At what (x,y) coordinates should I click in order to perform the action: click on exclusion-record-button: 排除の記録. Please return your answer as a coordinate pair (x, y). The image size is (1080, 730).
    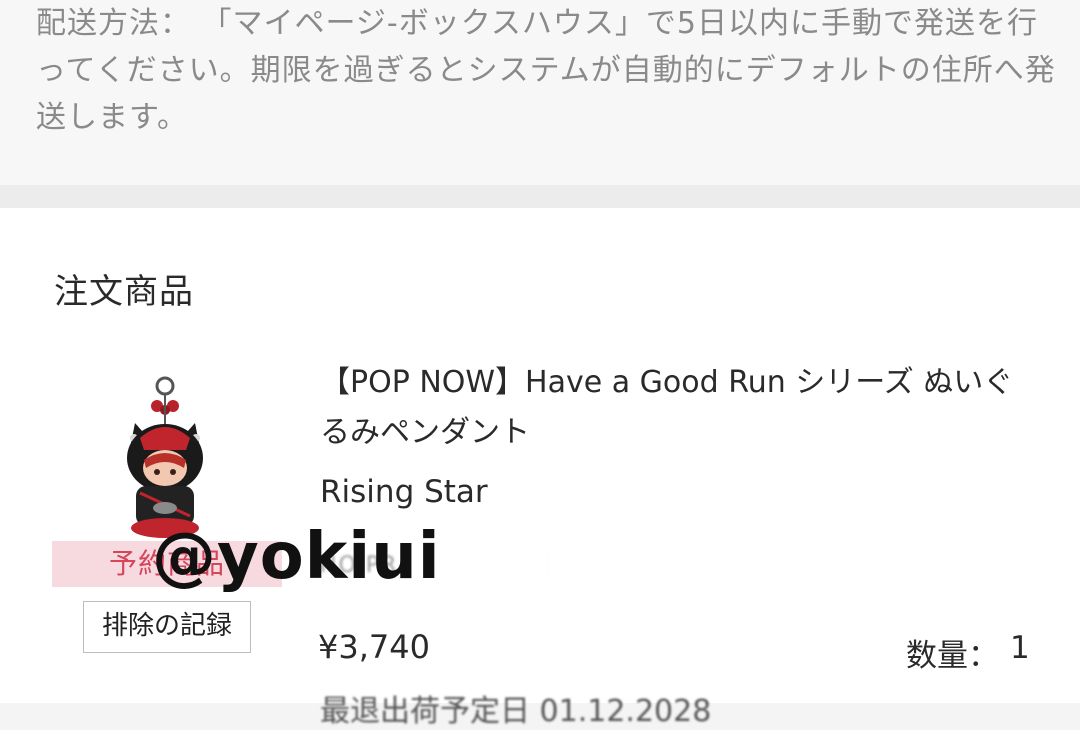
    Looking at the image, I should click on (167, 627).